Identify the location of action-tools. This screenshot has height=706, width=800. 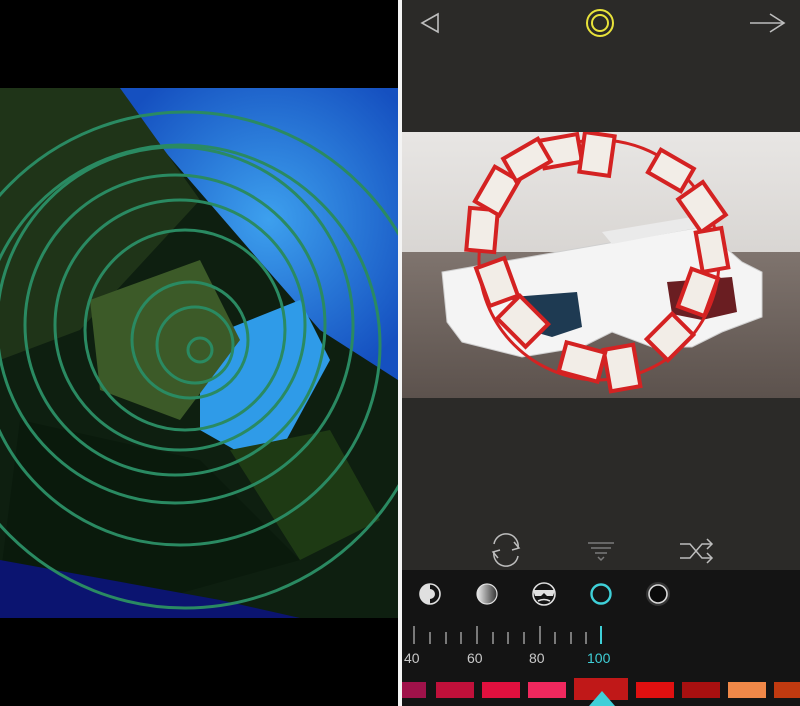
(601, 550).